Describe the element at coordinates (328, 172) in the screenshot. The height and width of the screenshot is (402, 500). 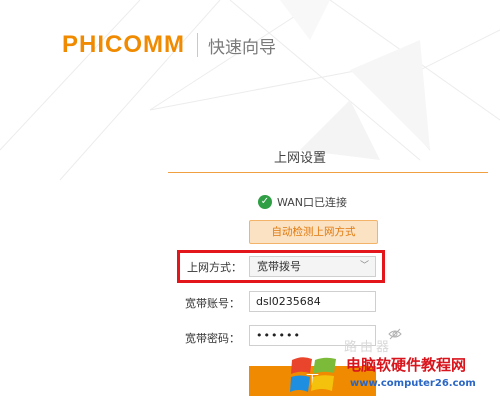
I see `section-divider` at that location.